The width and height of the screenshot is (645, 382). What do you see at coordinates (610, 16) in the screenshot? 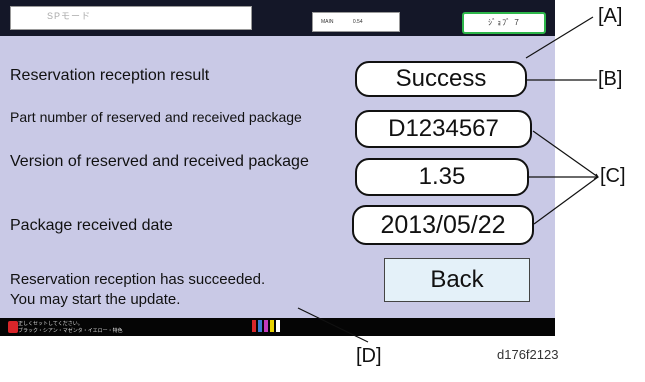
I see `callout-label-a: [A]` at bounding box center [610, 16].